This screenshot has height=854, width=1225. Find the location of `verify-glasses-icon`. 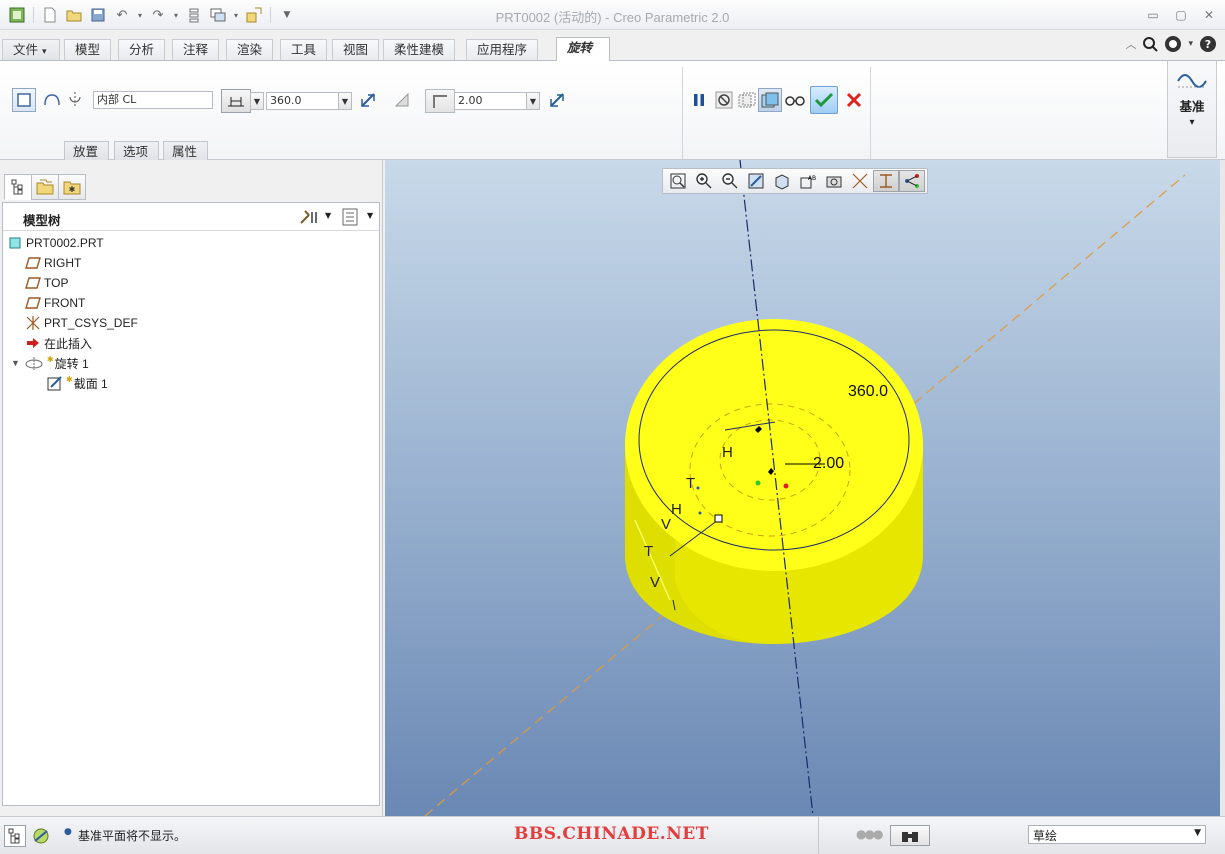

verify-glasses-icon is located at coordinates (795, 100).